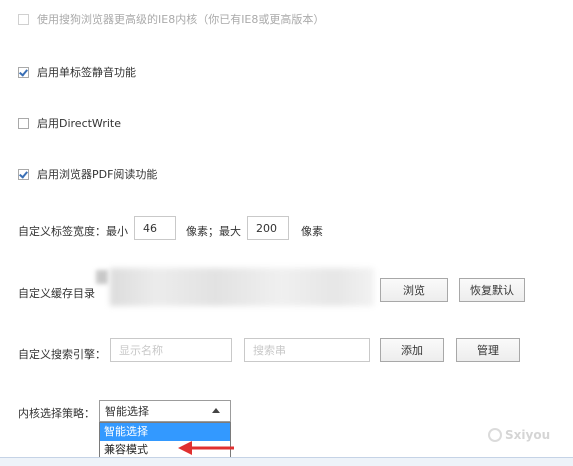 The height and width of the screenshot is (466, 573). What do you see at coordinates (56, 293) in the screenshot?
I see `cache-dir-label: 自定义缓存目录` at bounding box center [56, 293].